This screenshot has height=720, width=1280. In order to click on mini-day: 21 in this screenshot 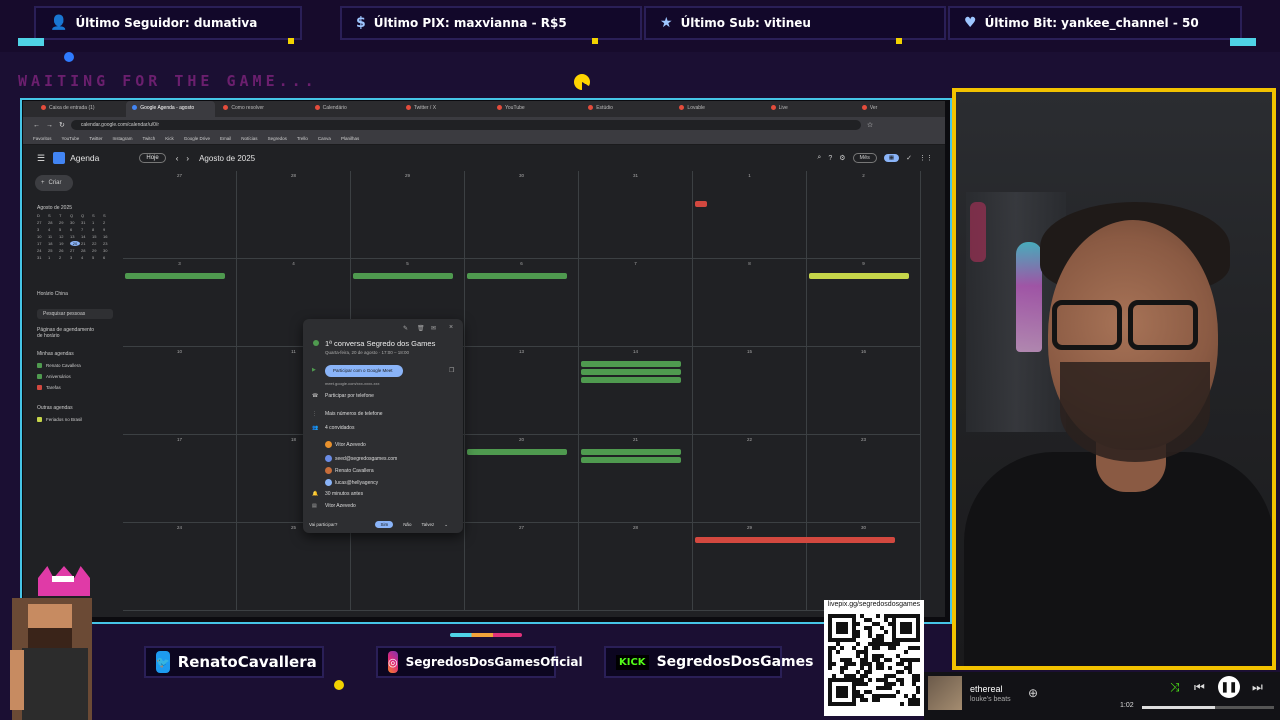, I will do `click(86, 243)`.